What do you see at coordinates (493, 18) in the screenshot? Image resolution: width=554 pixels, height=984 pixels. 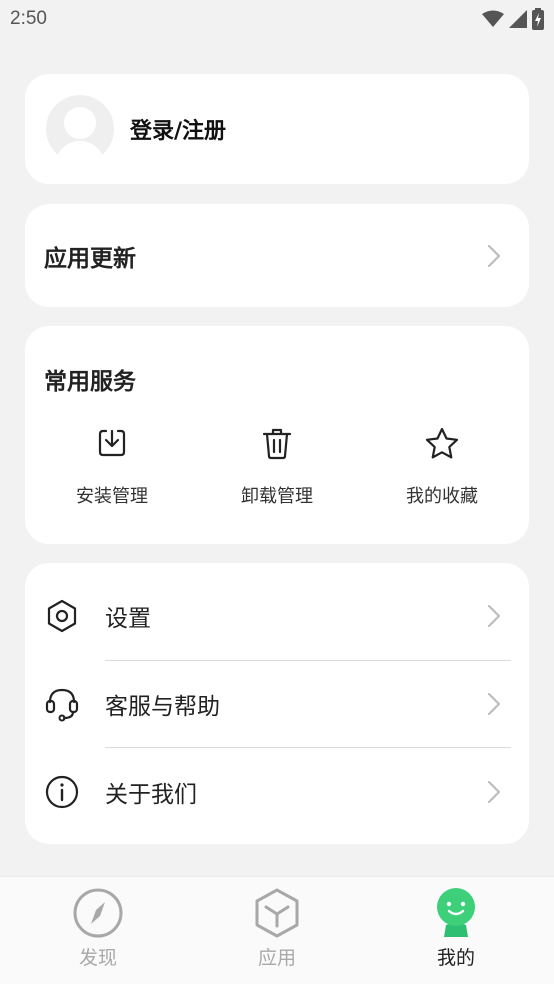 I see `wifi-icon` at bounding box center [493, 18].